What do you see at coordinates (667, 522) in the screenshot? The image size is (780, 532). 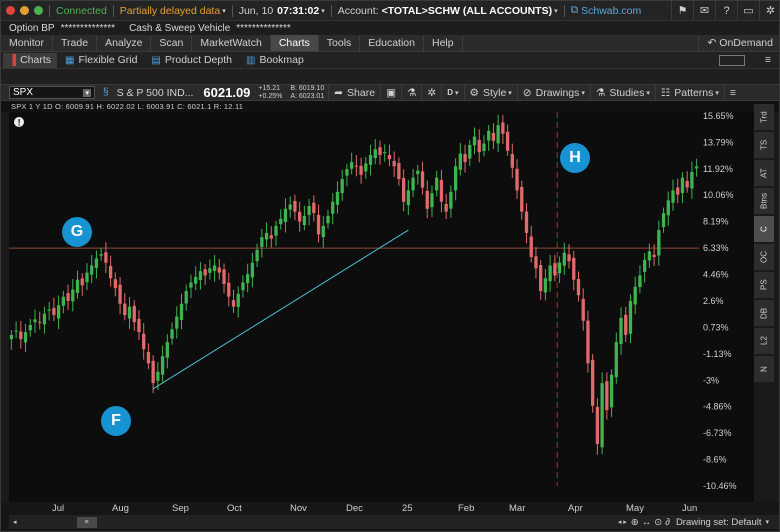 I see `drawing-icon: ∂` at bounding box center [667, 522].